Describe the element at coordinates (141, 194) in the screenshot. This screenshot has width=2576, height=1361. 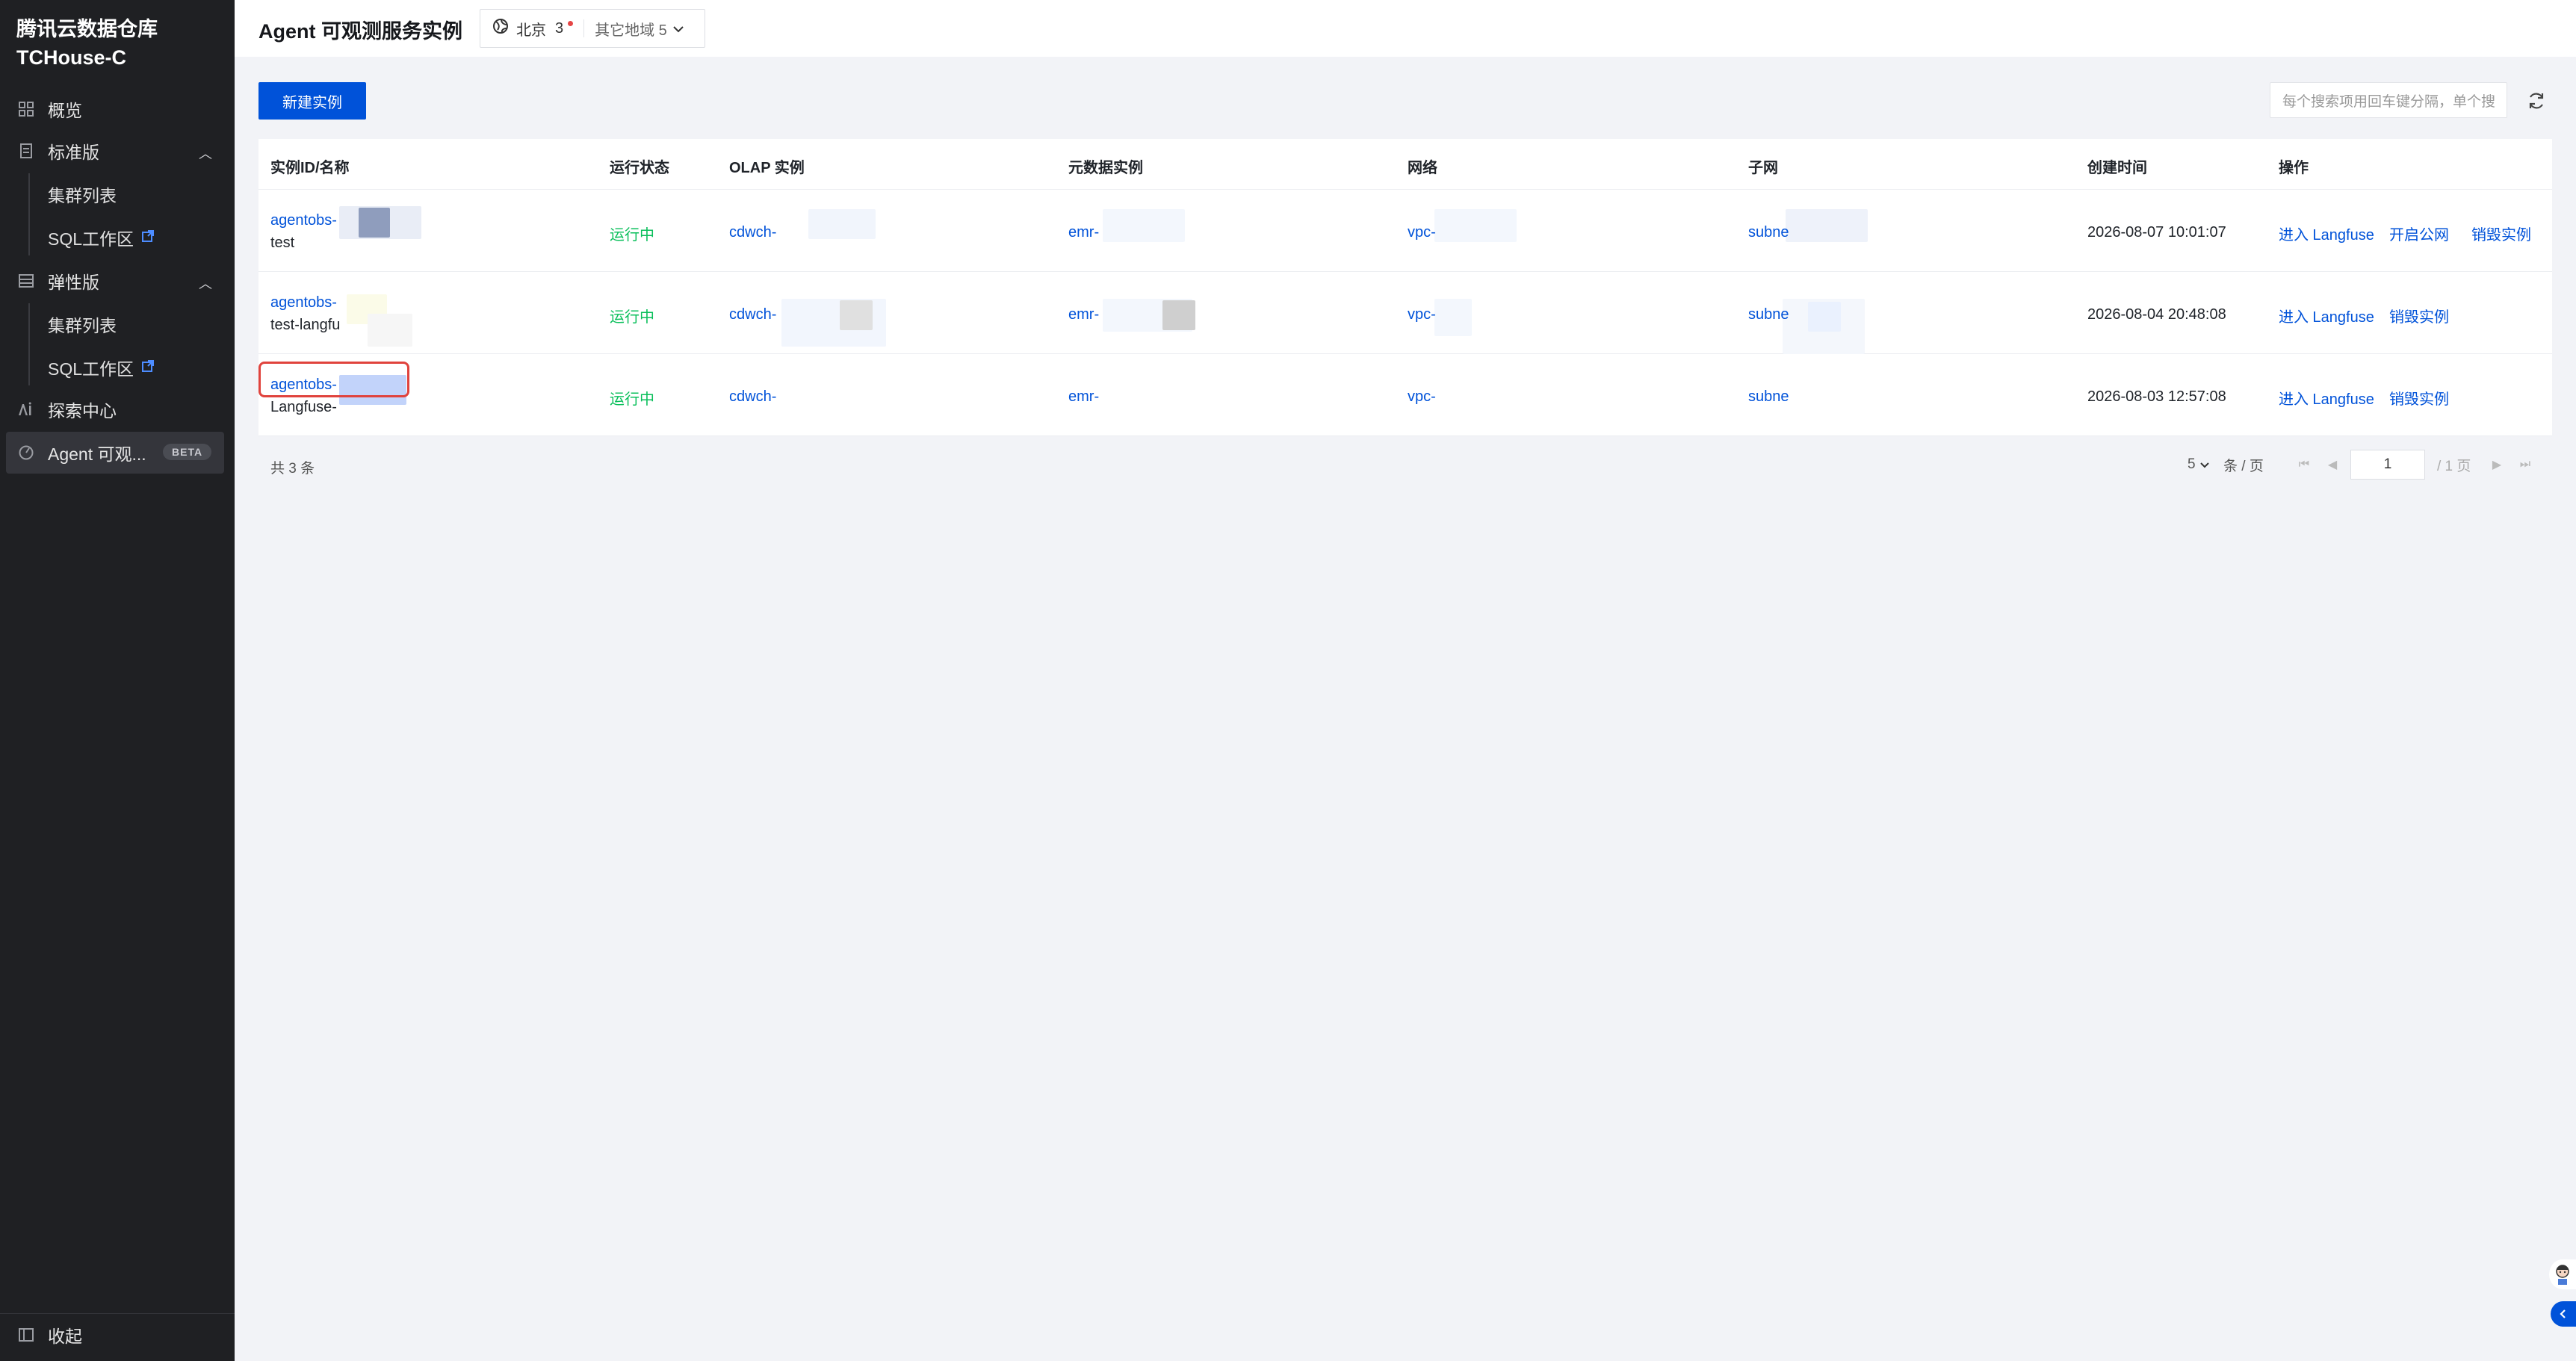
I see `sidebar-item-standard-clusters: 集群列表` at that location.